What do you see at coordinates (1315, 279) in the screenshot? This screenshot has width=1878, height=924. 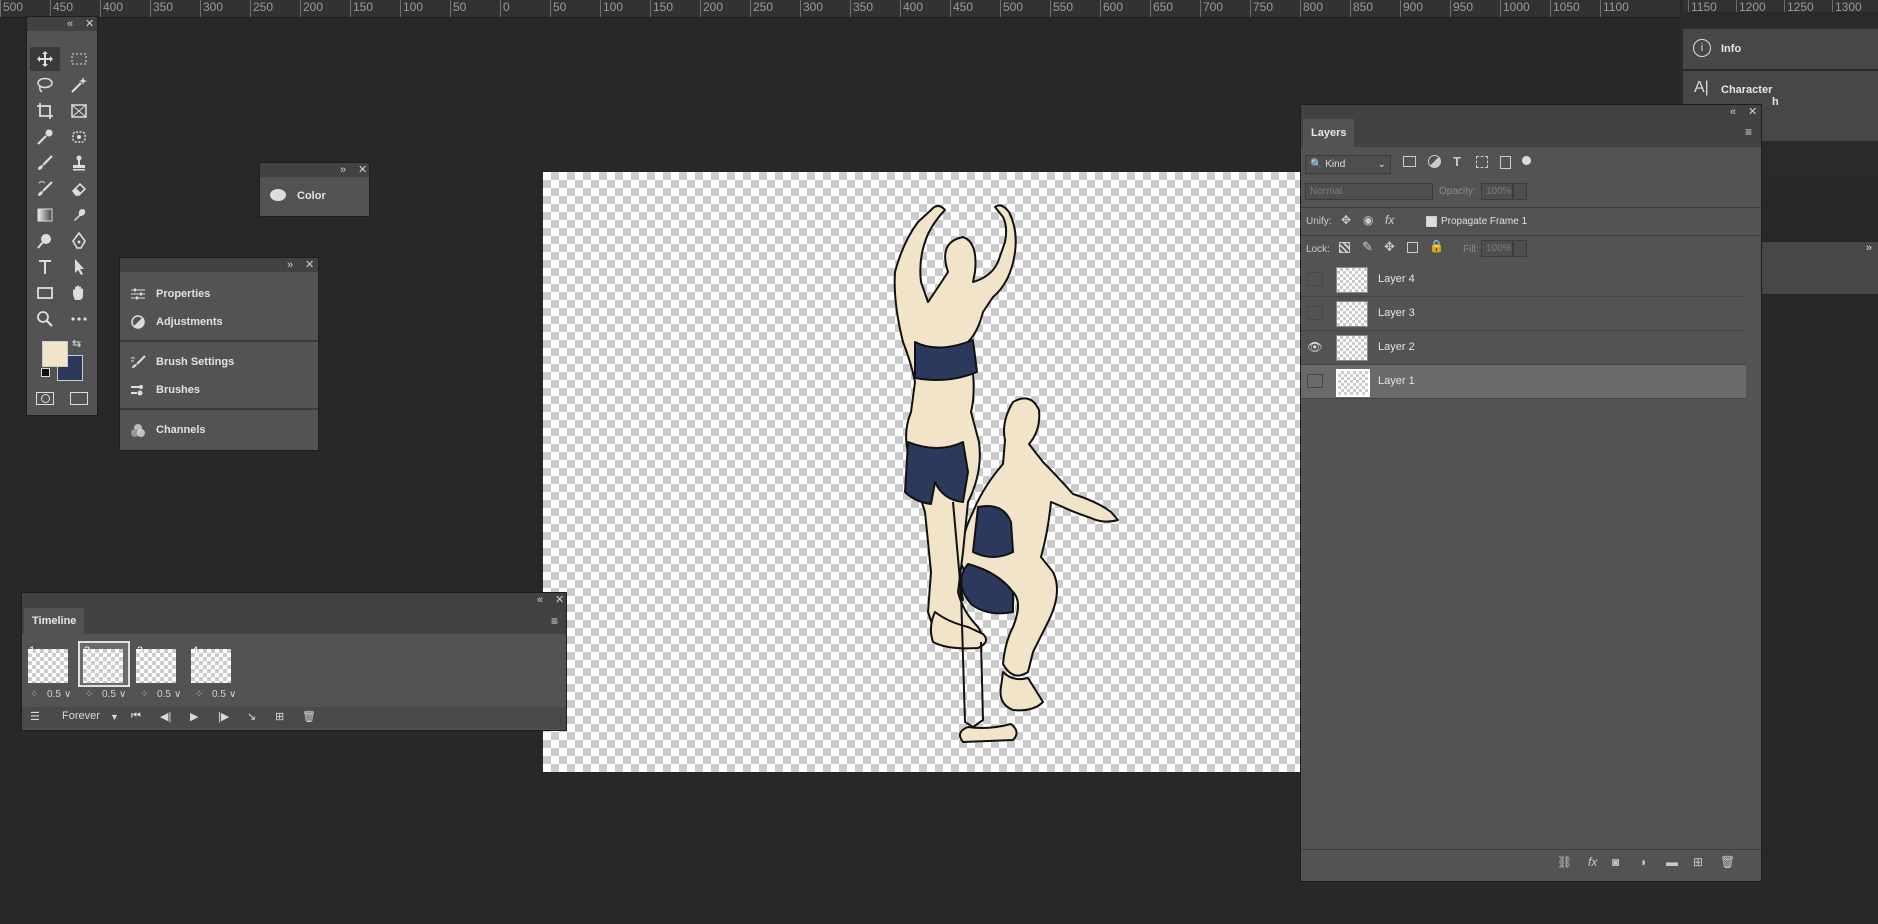 I see `visibility-toggle` at bounding box center [1315, 279].